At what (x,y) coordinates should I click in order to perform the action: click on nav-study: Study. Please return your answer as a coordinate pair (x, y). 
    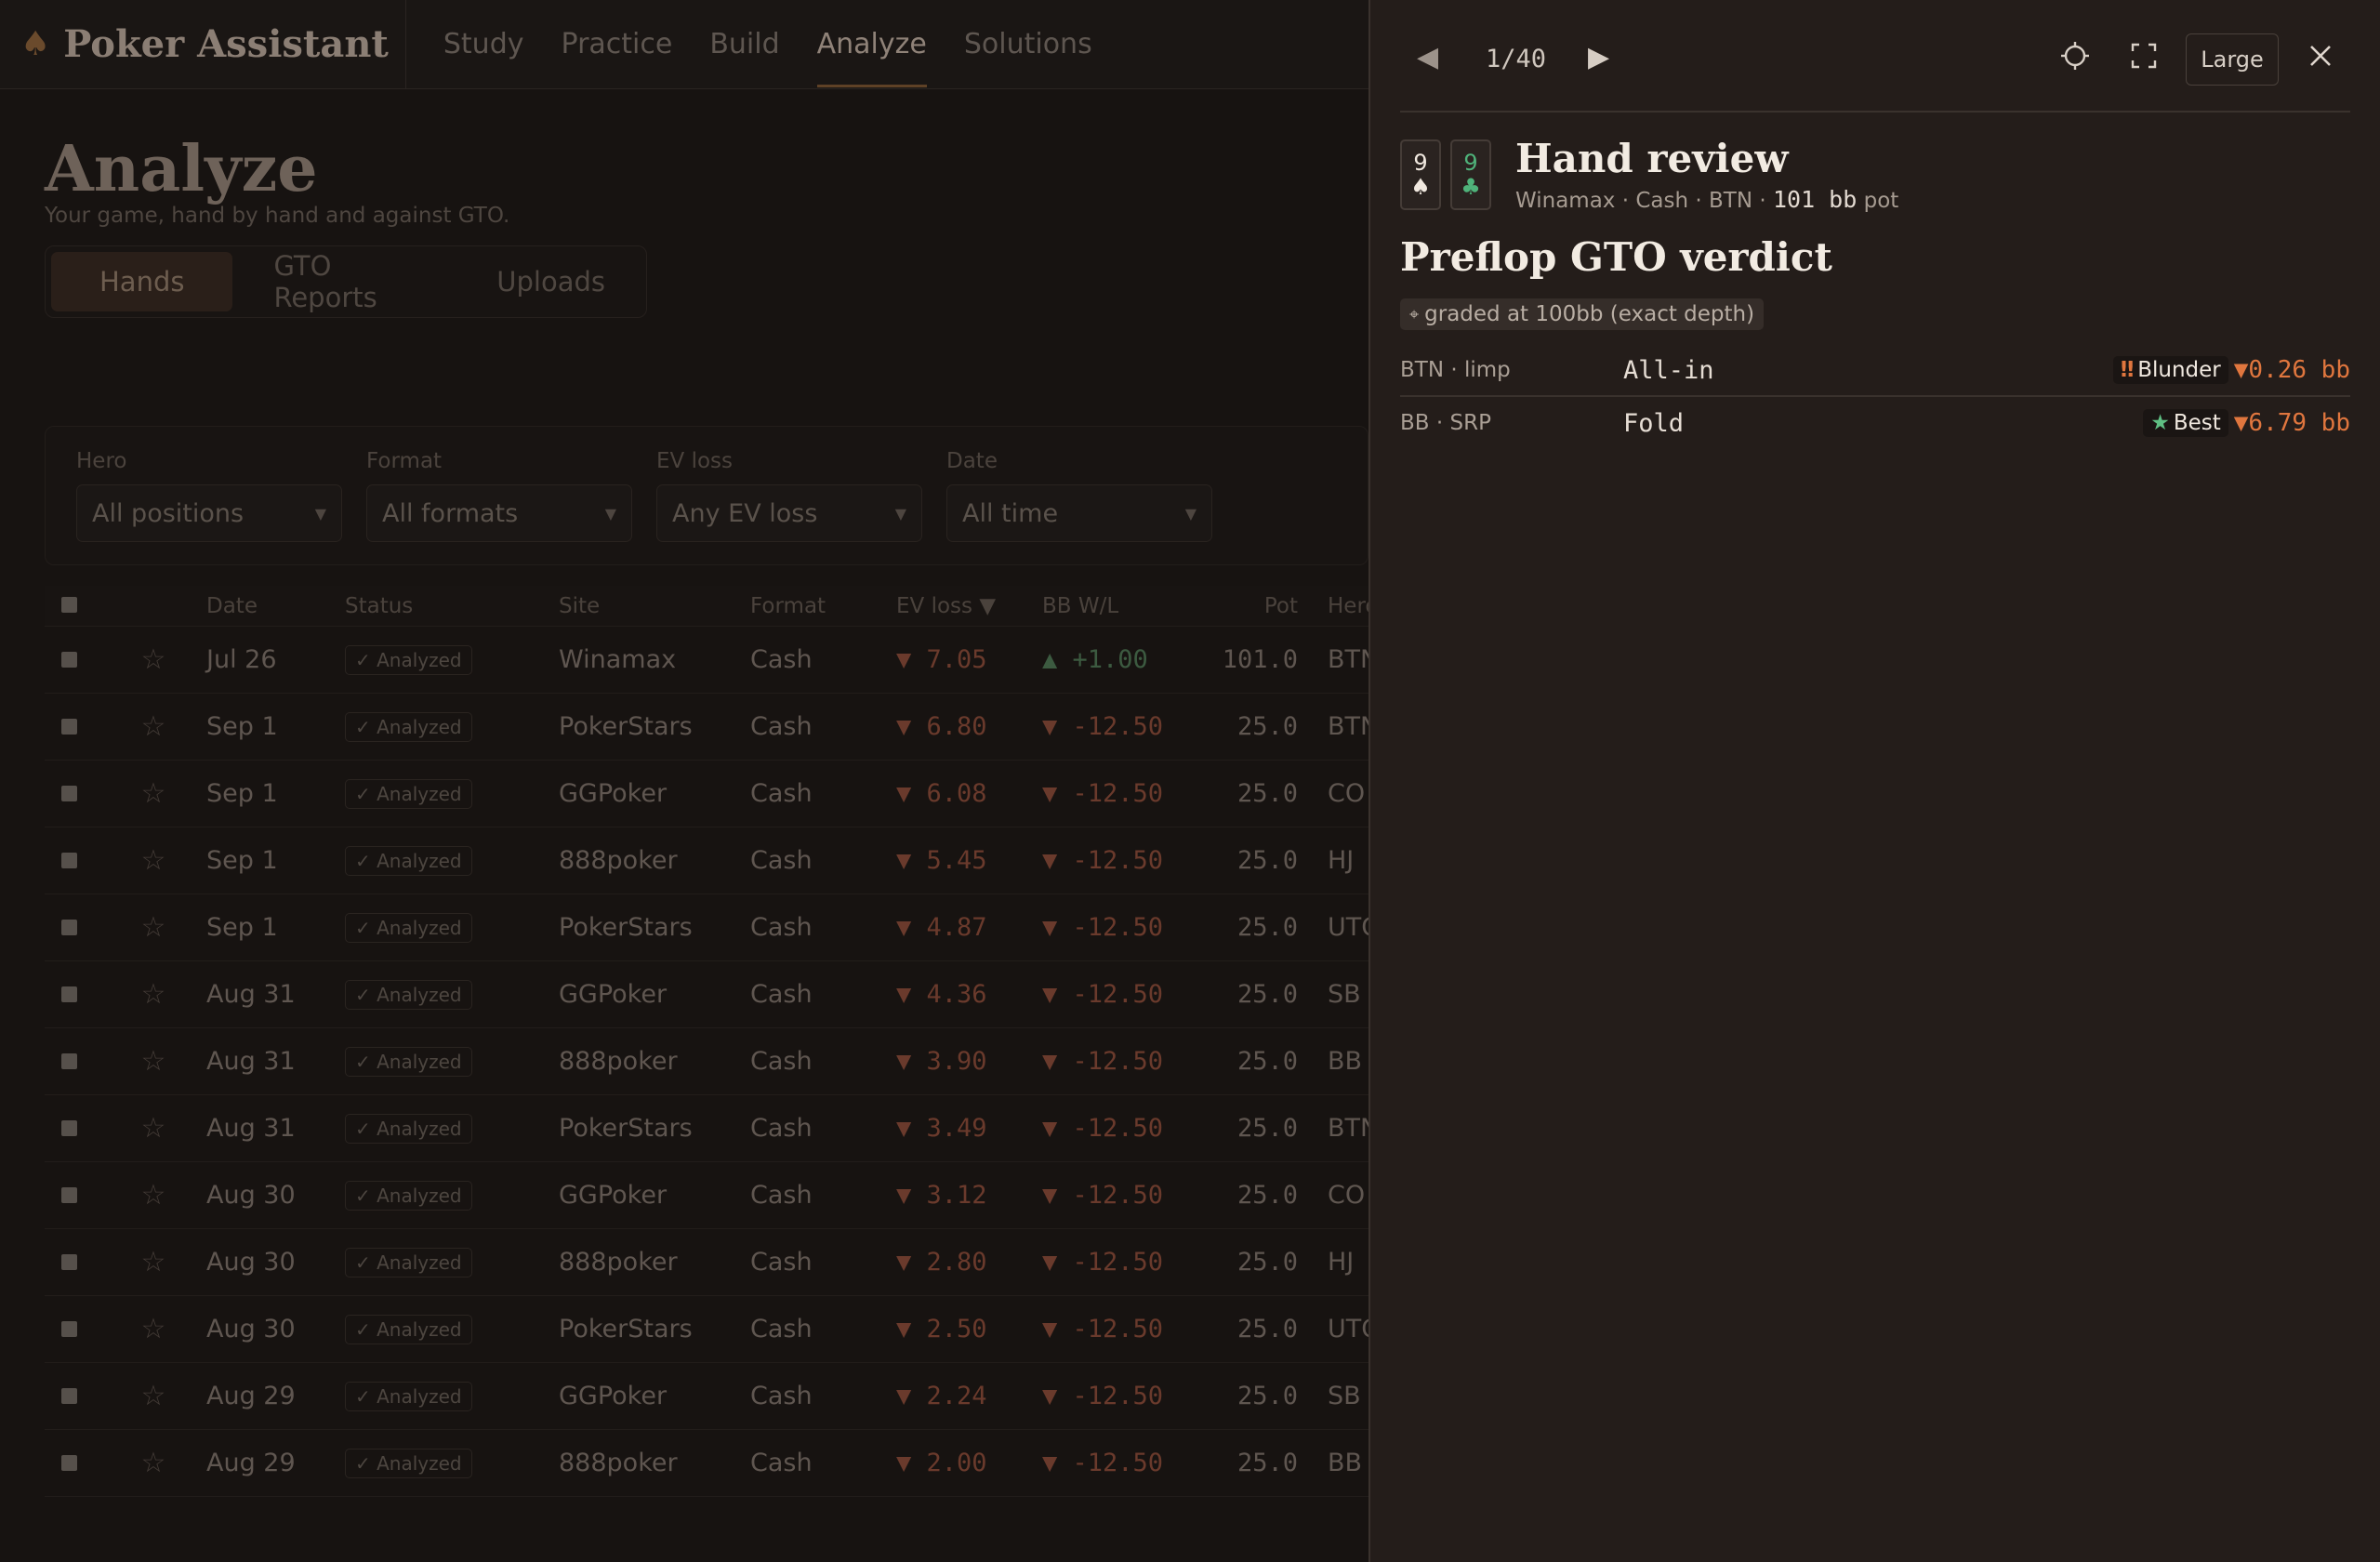
    Looking at the image, I should click on (483, 45).